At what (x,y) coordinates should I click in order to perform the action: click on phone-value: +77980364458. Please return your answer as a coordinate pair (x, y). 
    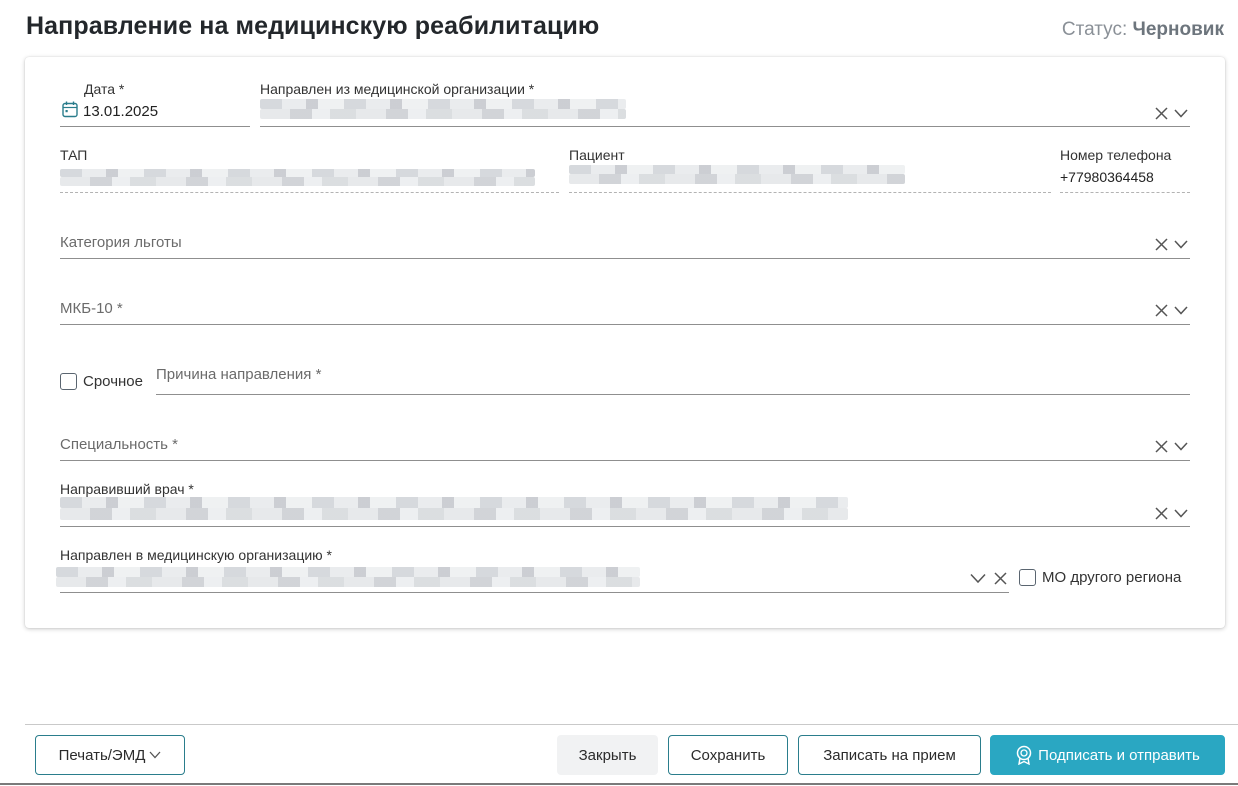
    Looking at the image, I should click on (1107, 177).